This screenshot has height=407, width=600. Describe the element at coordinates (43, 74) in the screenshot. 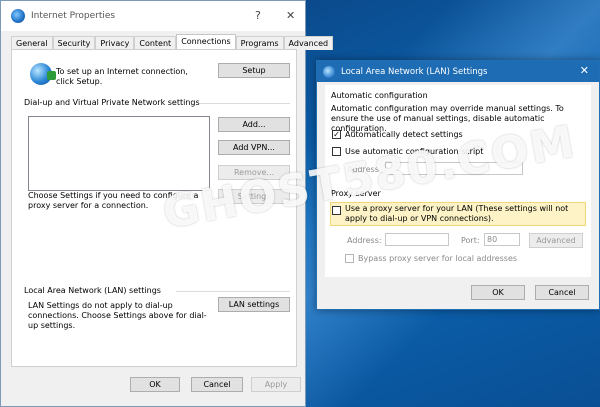

I see `globe-network-icon` at that location.